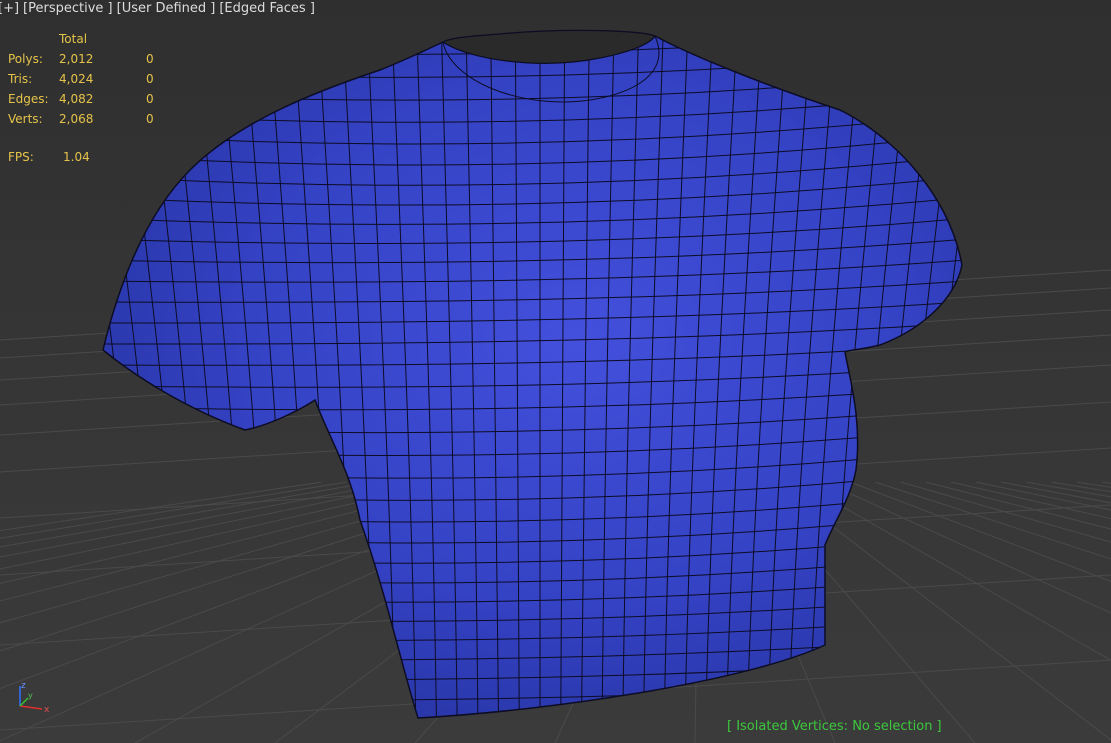 The width and height of the screenshot is (1111, 743). Describe the element at coordinates (30, 695) in the screenshot. I see `axis-y-label: y` at that location.